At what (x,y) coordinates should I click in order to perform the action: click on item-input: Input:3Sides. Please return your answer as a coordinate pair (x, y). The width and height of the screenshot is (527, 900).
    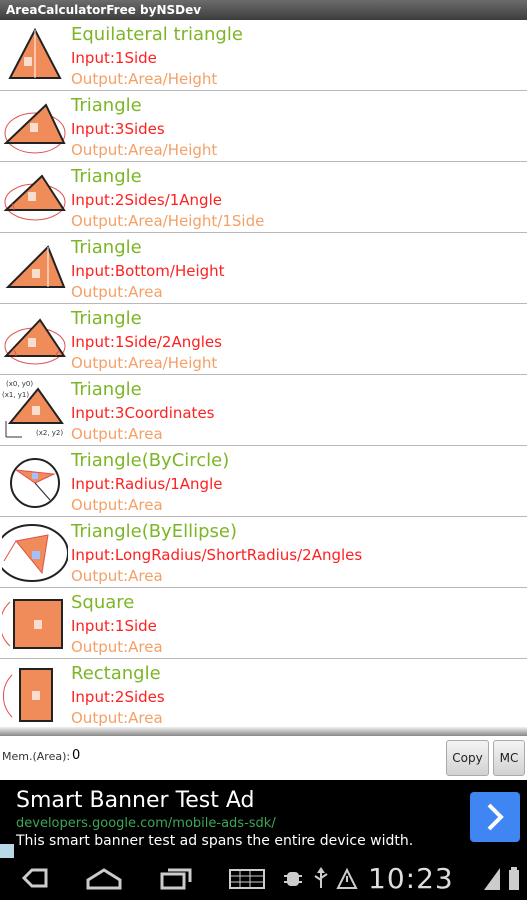
    Looking at the image, I should click on (118, 129).